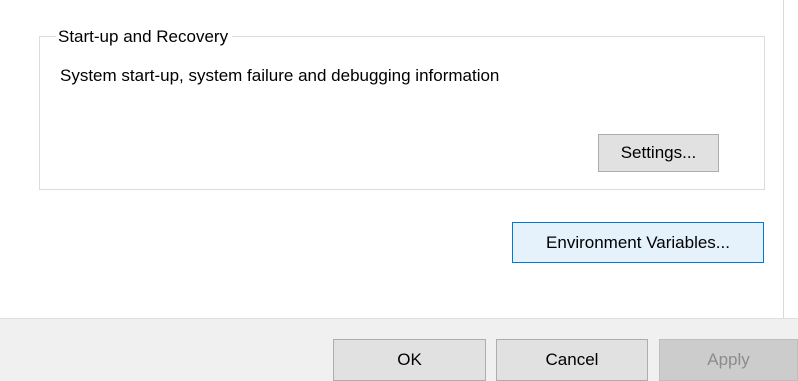 The height and width of the screenshot is (381, 798). Describe the element at coordinates (409, 360) in the screenshot. I see `ok-button: OK` at that location.